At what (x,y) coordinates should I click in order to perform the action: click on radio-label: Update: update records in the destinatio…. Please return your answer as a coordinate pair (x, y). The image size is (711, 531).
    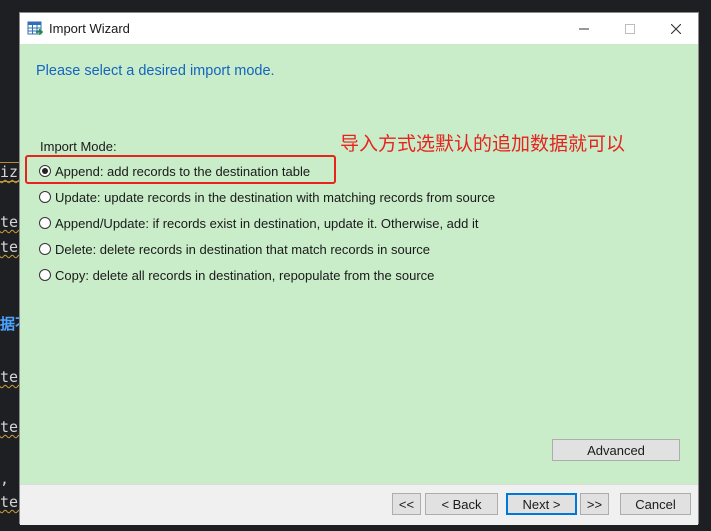
    Looking at the image, I should click on (275, 197).